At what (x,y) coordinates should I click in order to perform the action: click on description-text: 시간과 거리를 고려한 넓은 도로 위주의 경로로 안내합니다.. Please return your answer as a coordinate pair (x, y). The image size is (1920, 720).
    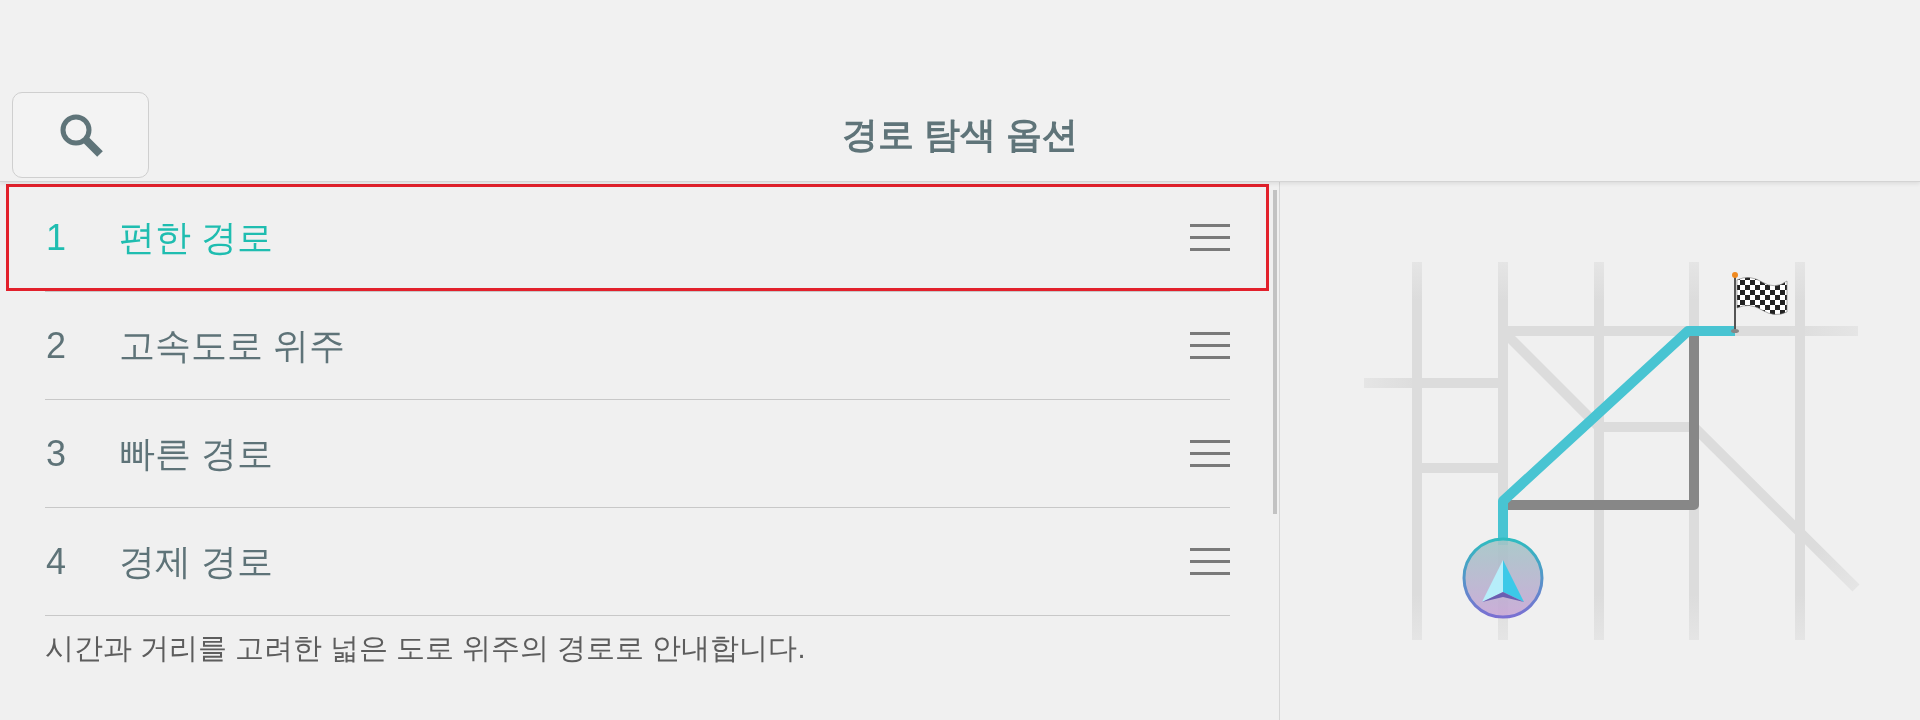
    Looking at the image, I should click on (425, 648).